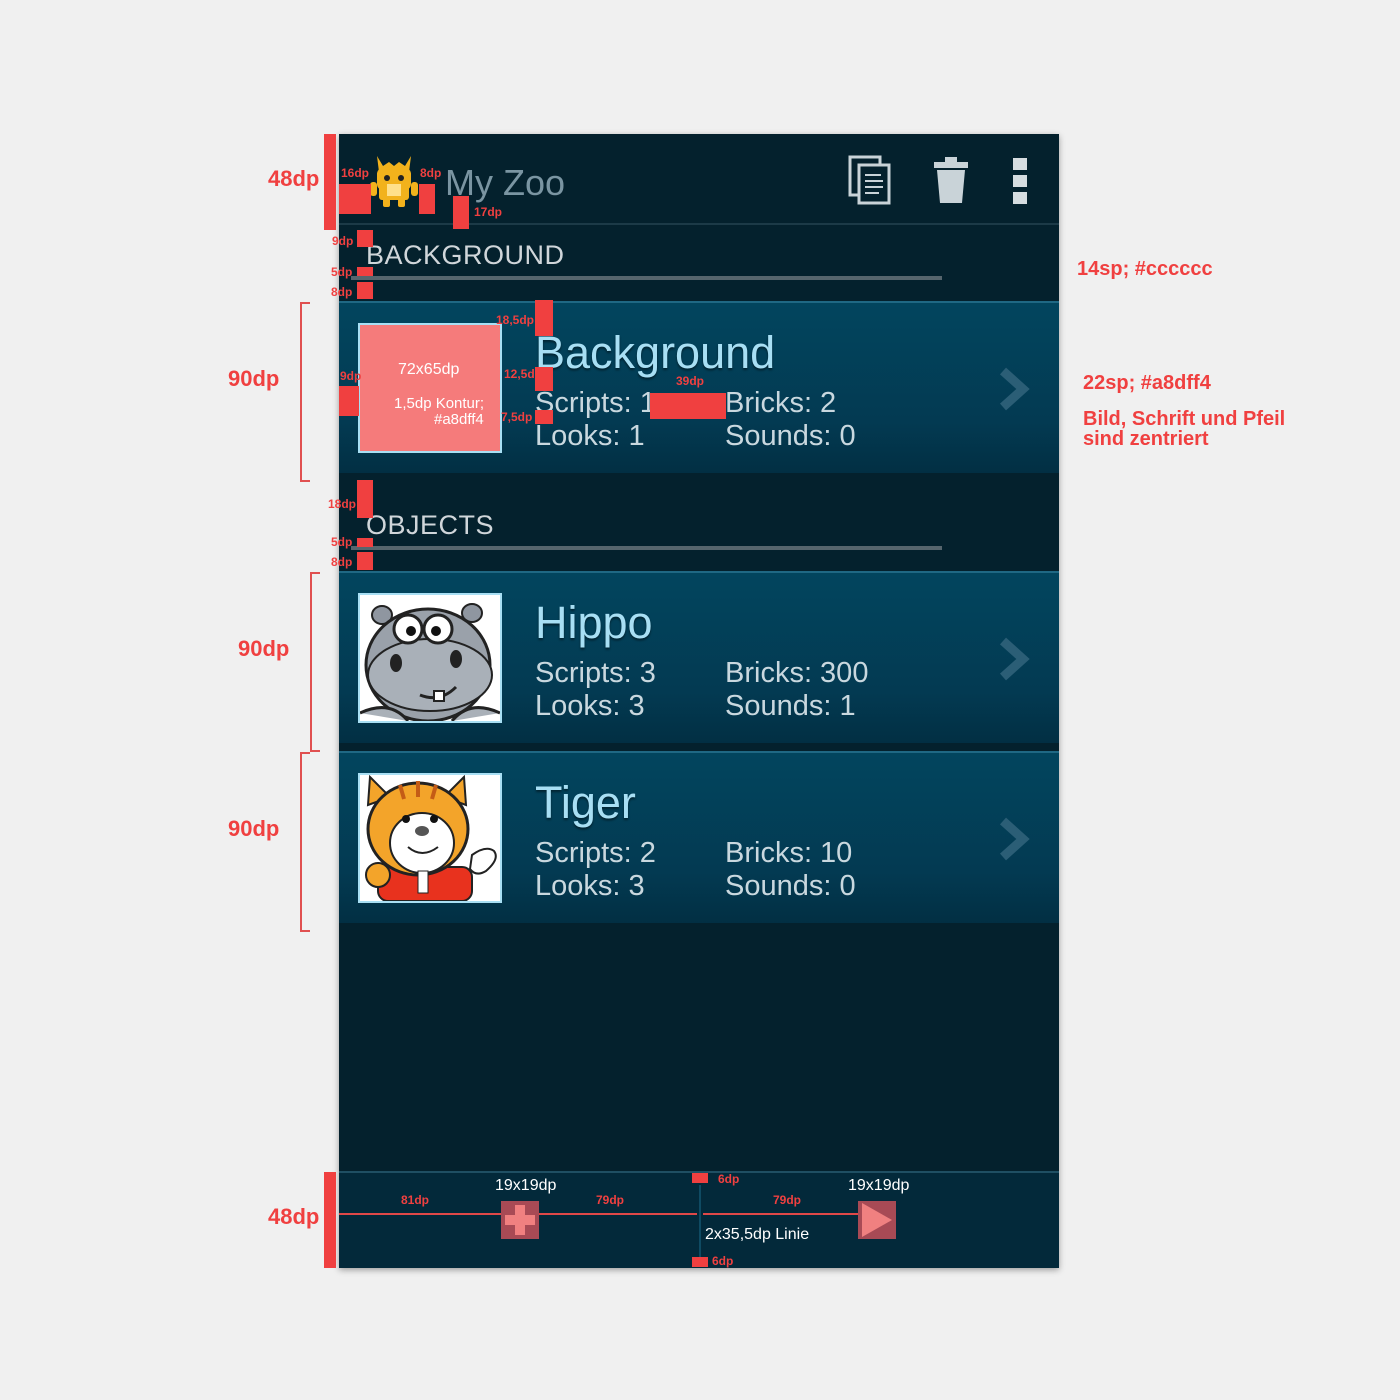 The image size is (1400, 1400). What do you see at coordinates (523, 374) in the screenshot?
I see `annotation-label: 12,5dp` at bounding box center [523, 374].